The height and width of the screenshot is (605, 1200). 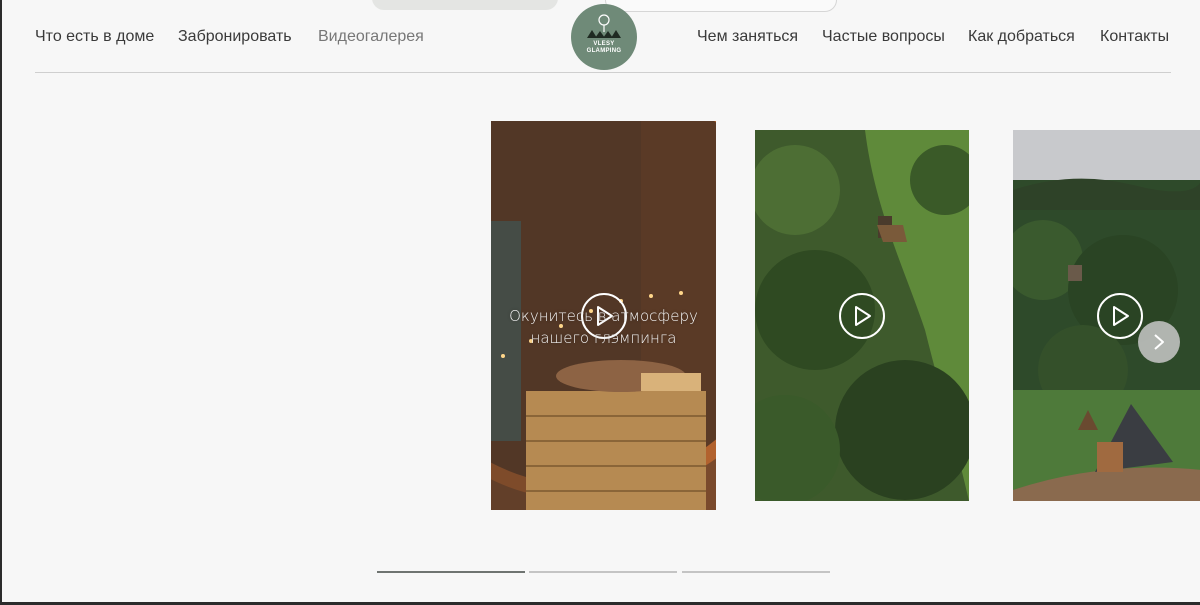 I want to click on video-card-glamping, so click(x=1106, y=315).